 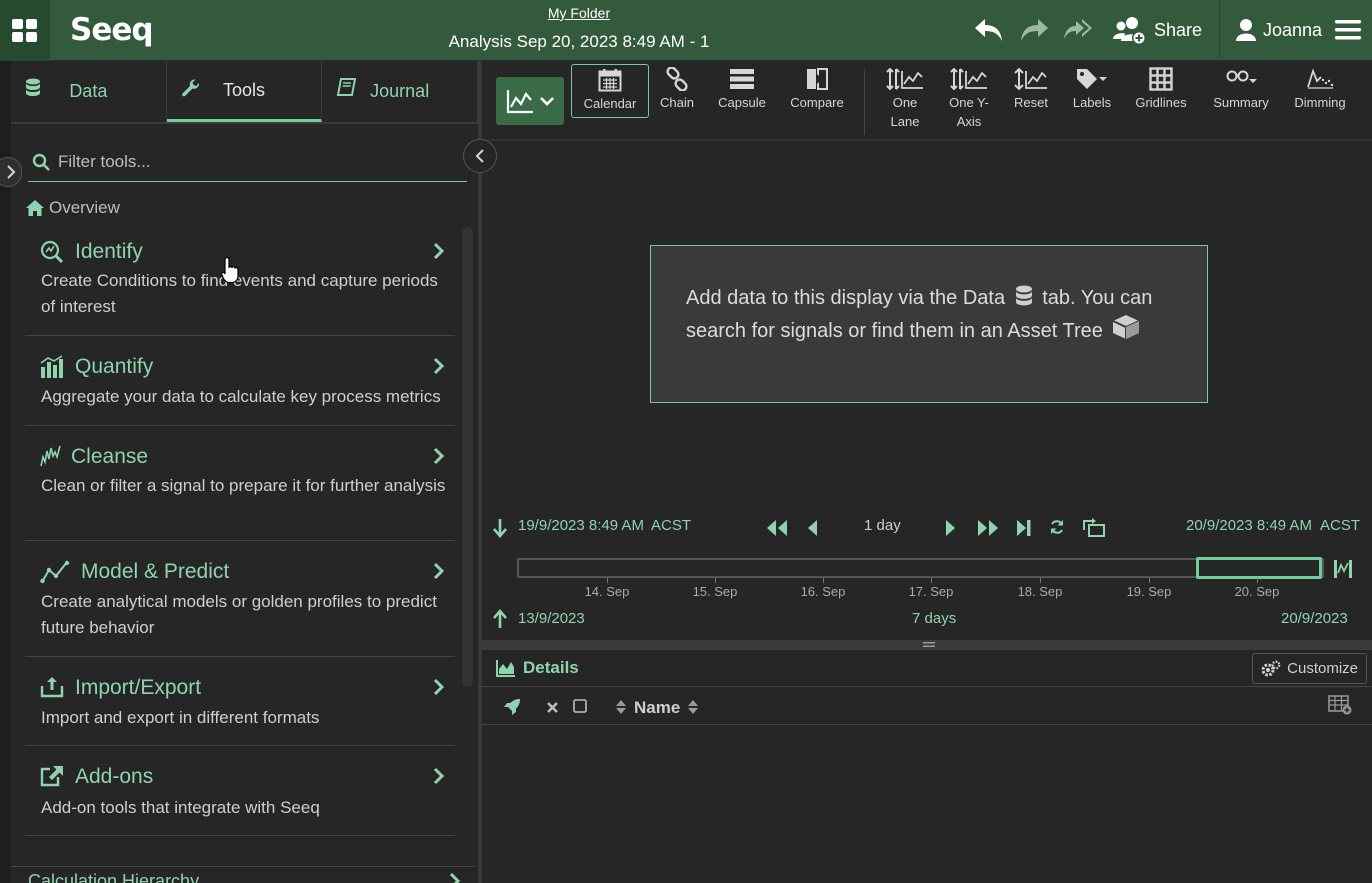 I want to click on step-back-icon, so click(x=812, y=528).